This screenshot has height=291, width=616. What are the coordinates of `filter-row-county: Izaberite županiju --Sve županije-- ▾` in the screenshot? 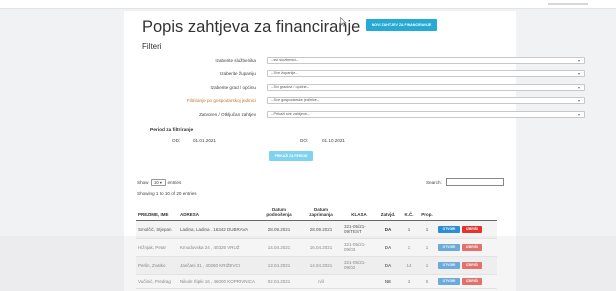 It's located at (367, 74).